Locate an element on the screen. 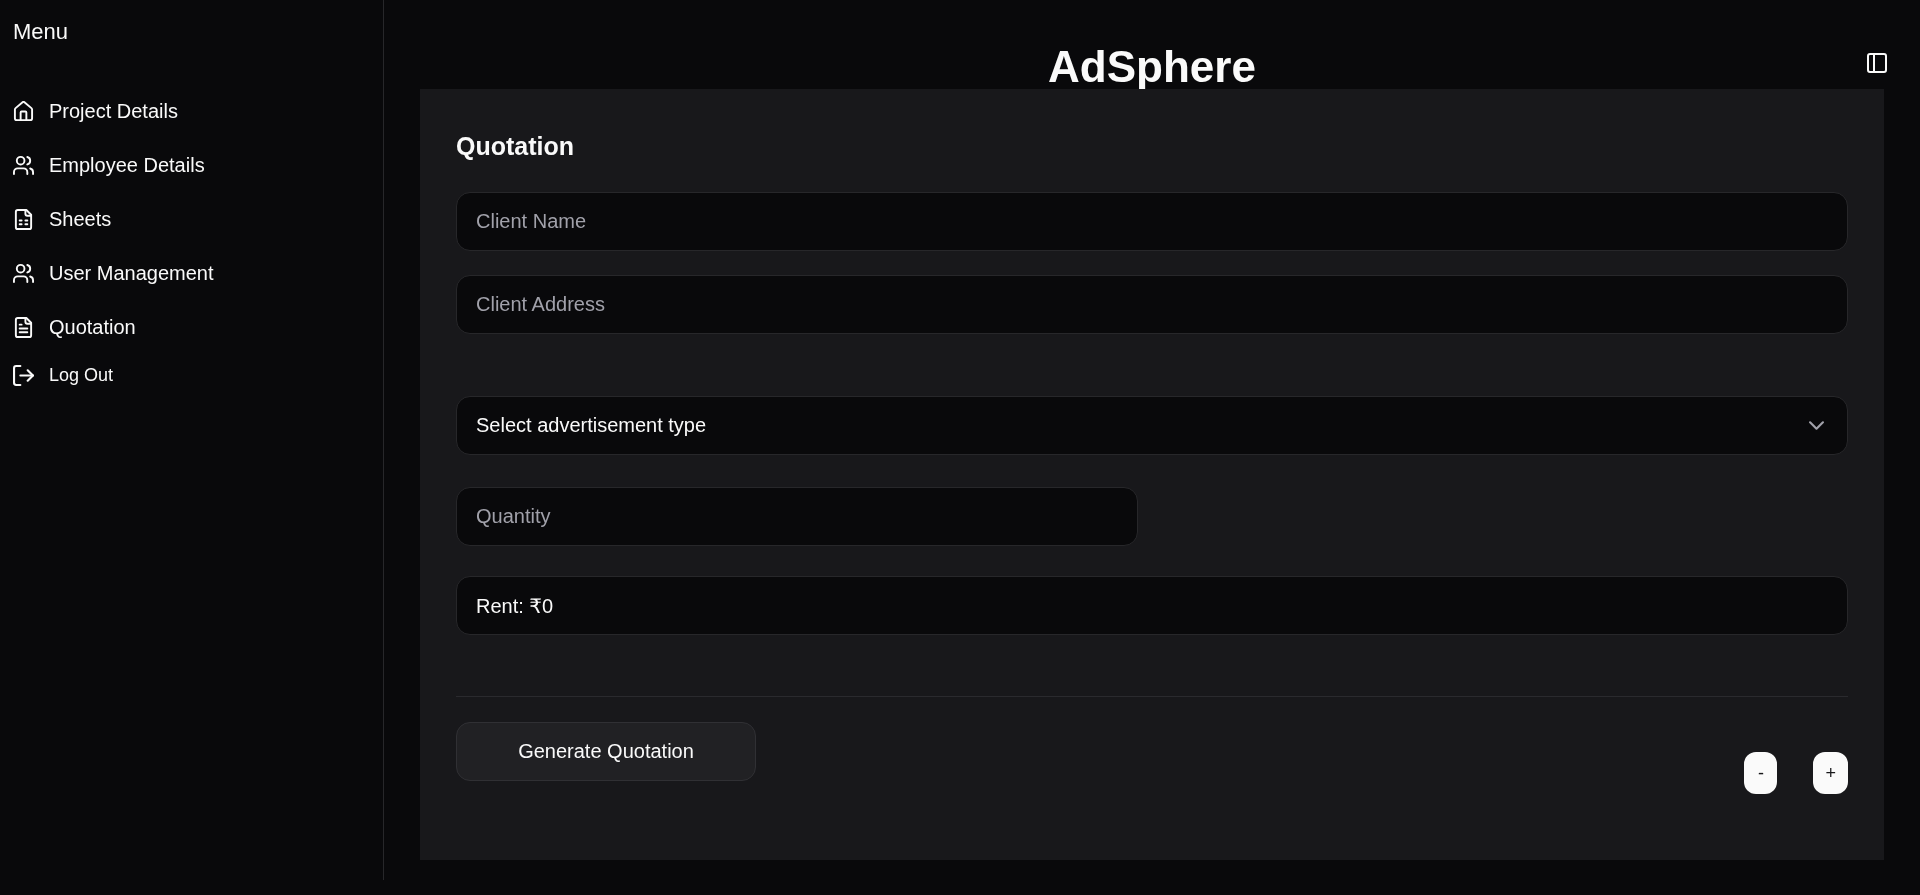  plus-button: + is located at coordinates (1830, 773).